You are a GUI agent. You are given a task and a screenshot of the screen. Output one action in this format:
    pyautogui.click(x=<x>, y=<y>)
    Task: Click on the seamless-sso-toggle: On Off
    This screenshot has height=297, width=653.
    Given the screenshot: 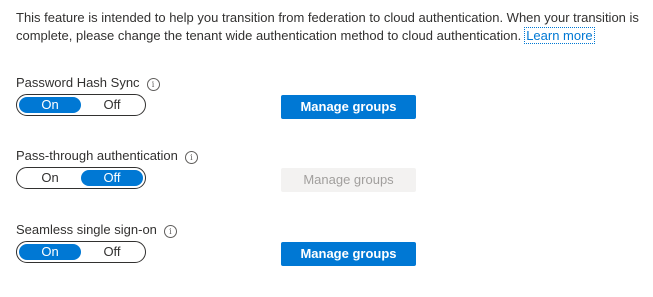 What is the action you would take?
    pyautogui.click(x=81, y=252)
    